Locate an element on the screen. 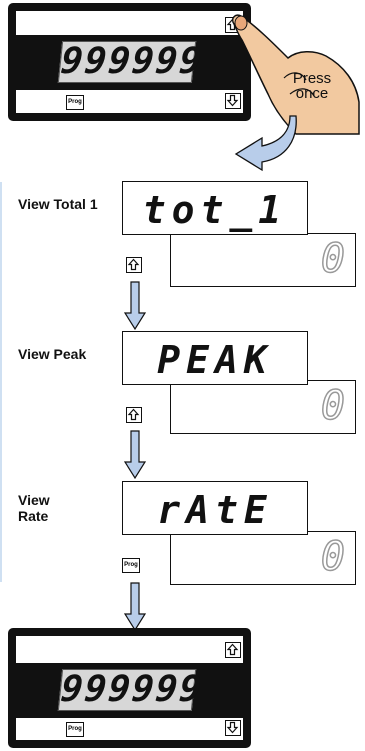 The image size is (365, 751). step-1-upper-value: tot_1 is located at coordinates (215, 210).